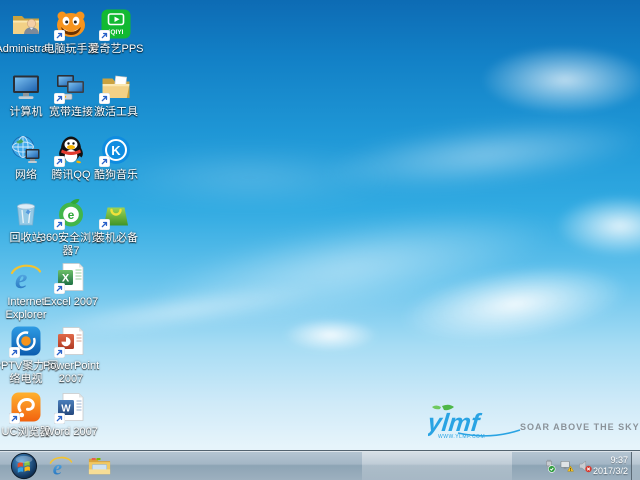 The height and width of the screenshot is (480, 640). Describe the element at coordinates (26, 238) in the screenshot. I see `icon-label: 回收站` at that location.